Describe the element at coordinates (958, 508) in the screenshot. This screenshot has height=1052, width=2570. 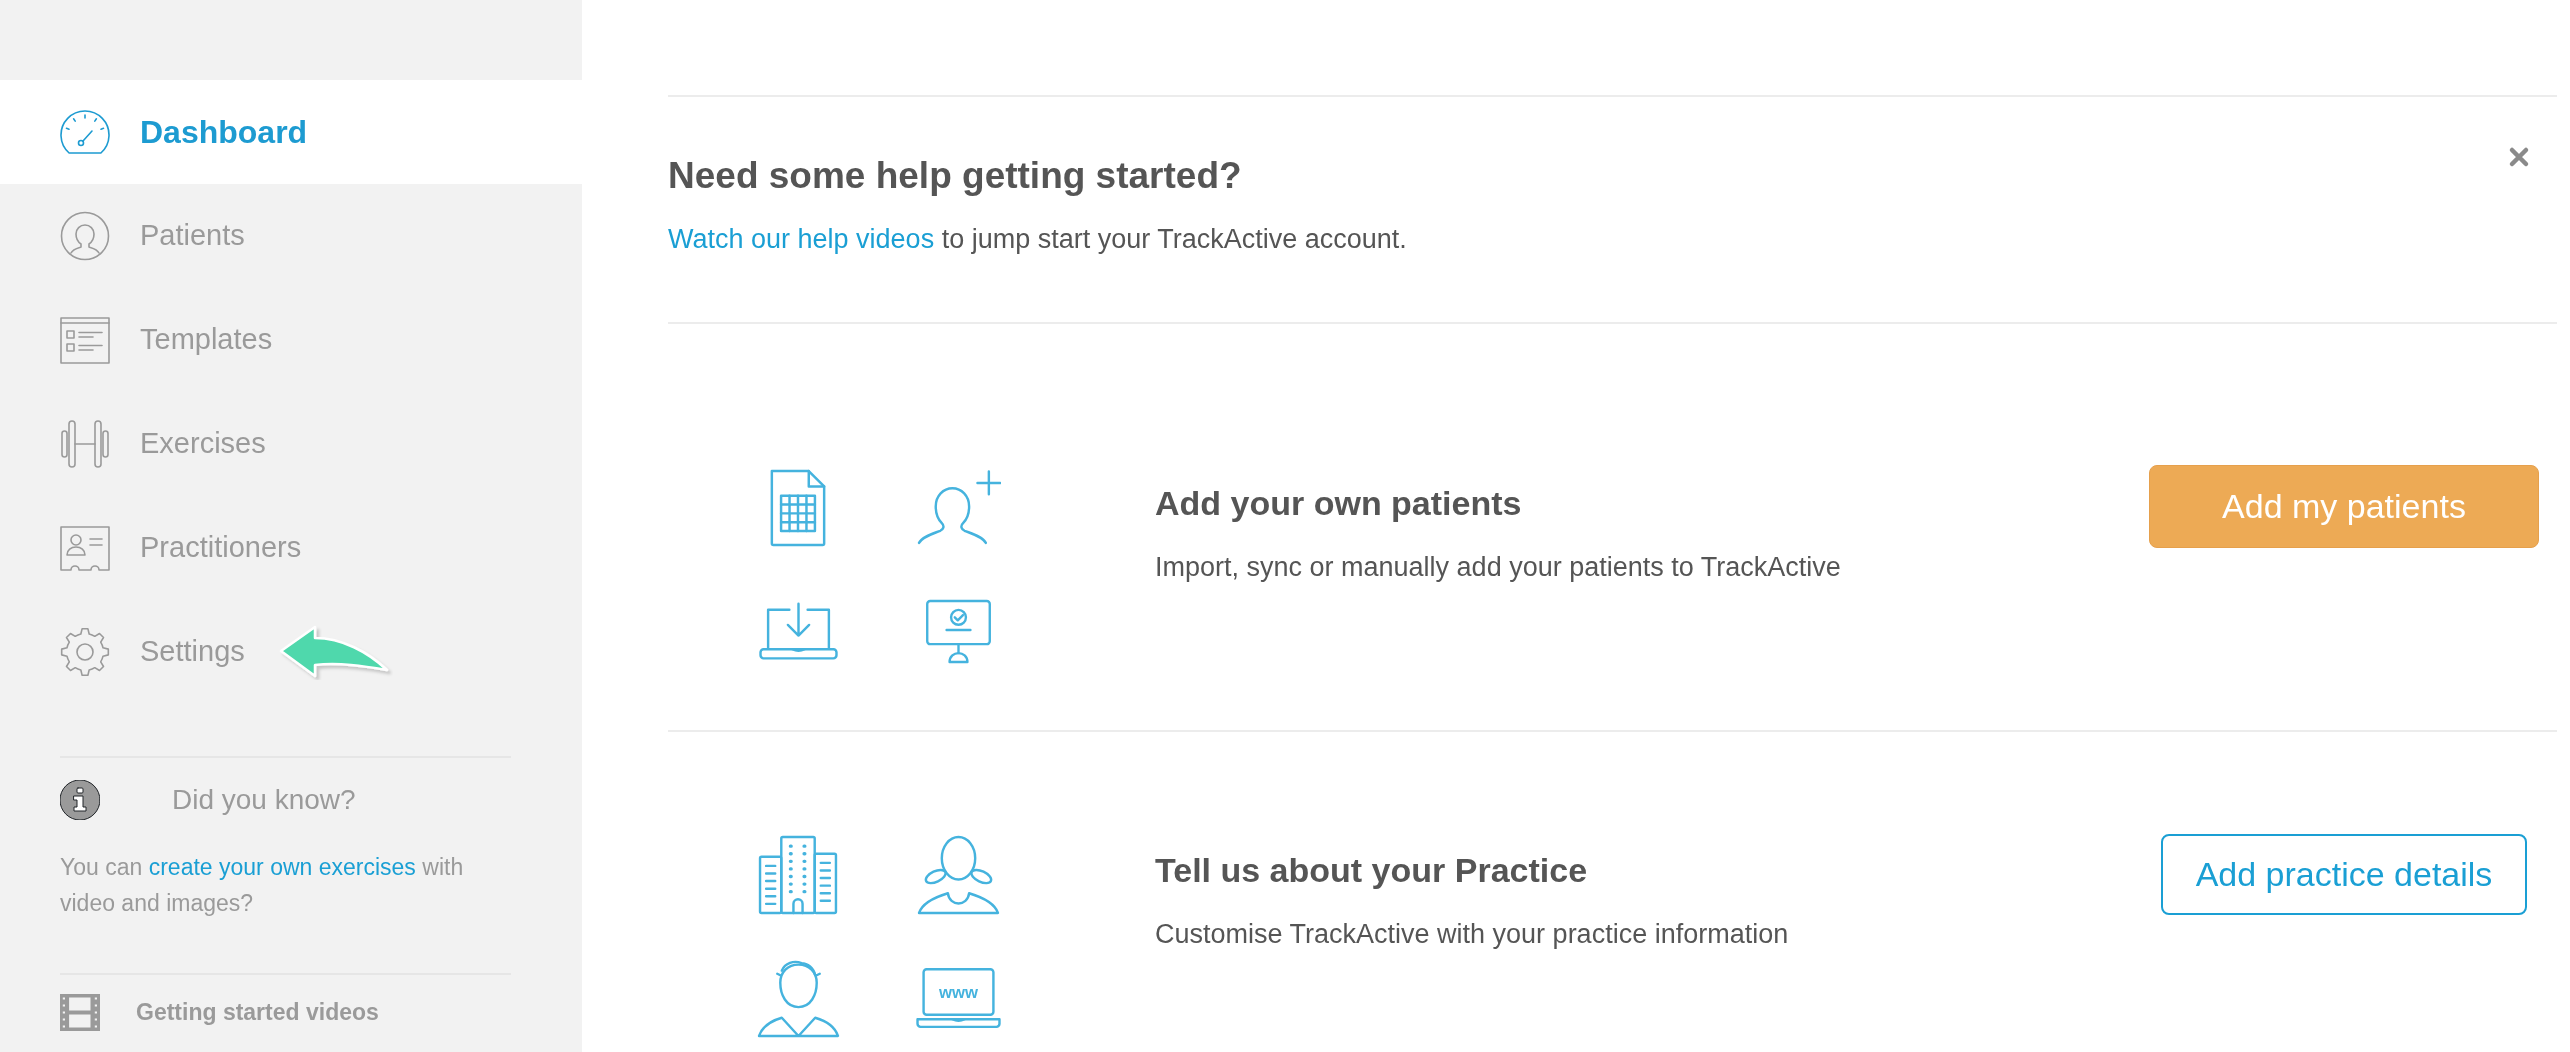
I see `add-user-icon` at that location.